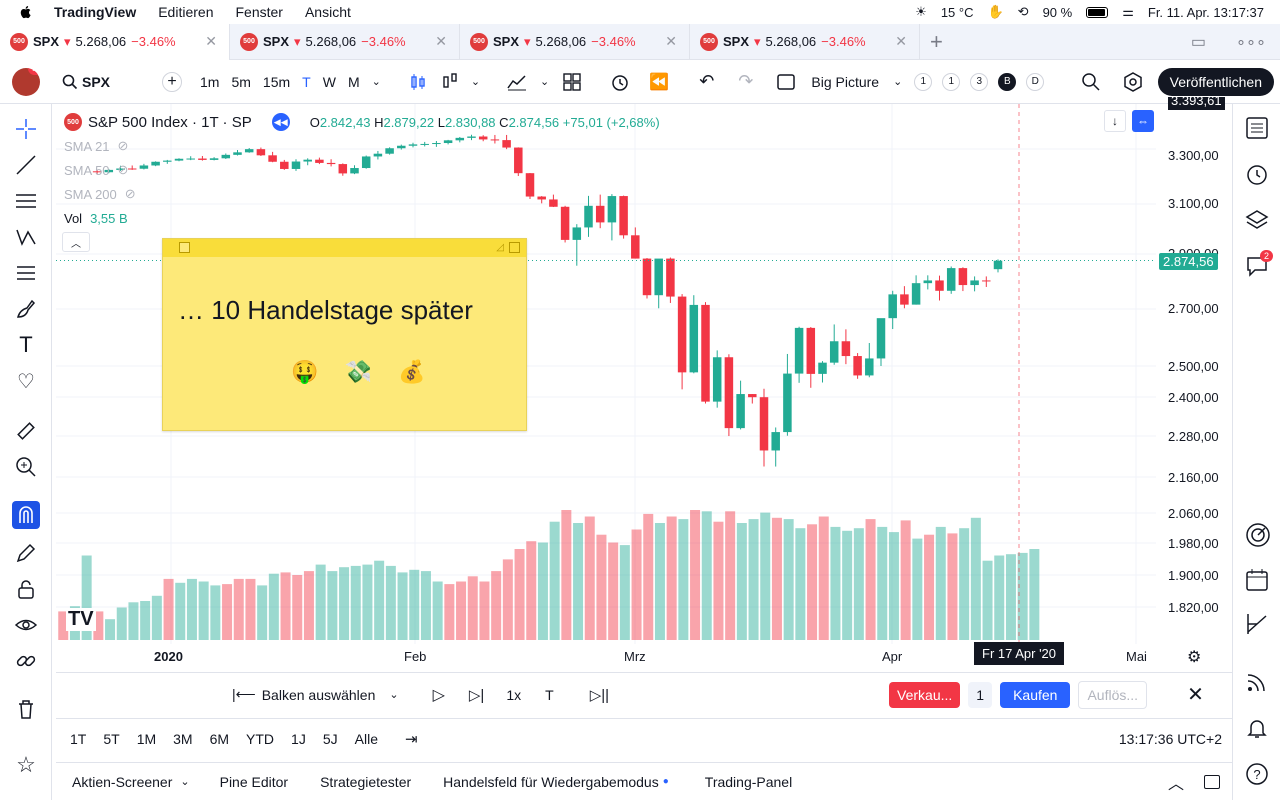  What do you see at coordinates (514, 247) in the screenshot?
I see `maximize-icon` at bounding box center [514, 247].